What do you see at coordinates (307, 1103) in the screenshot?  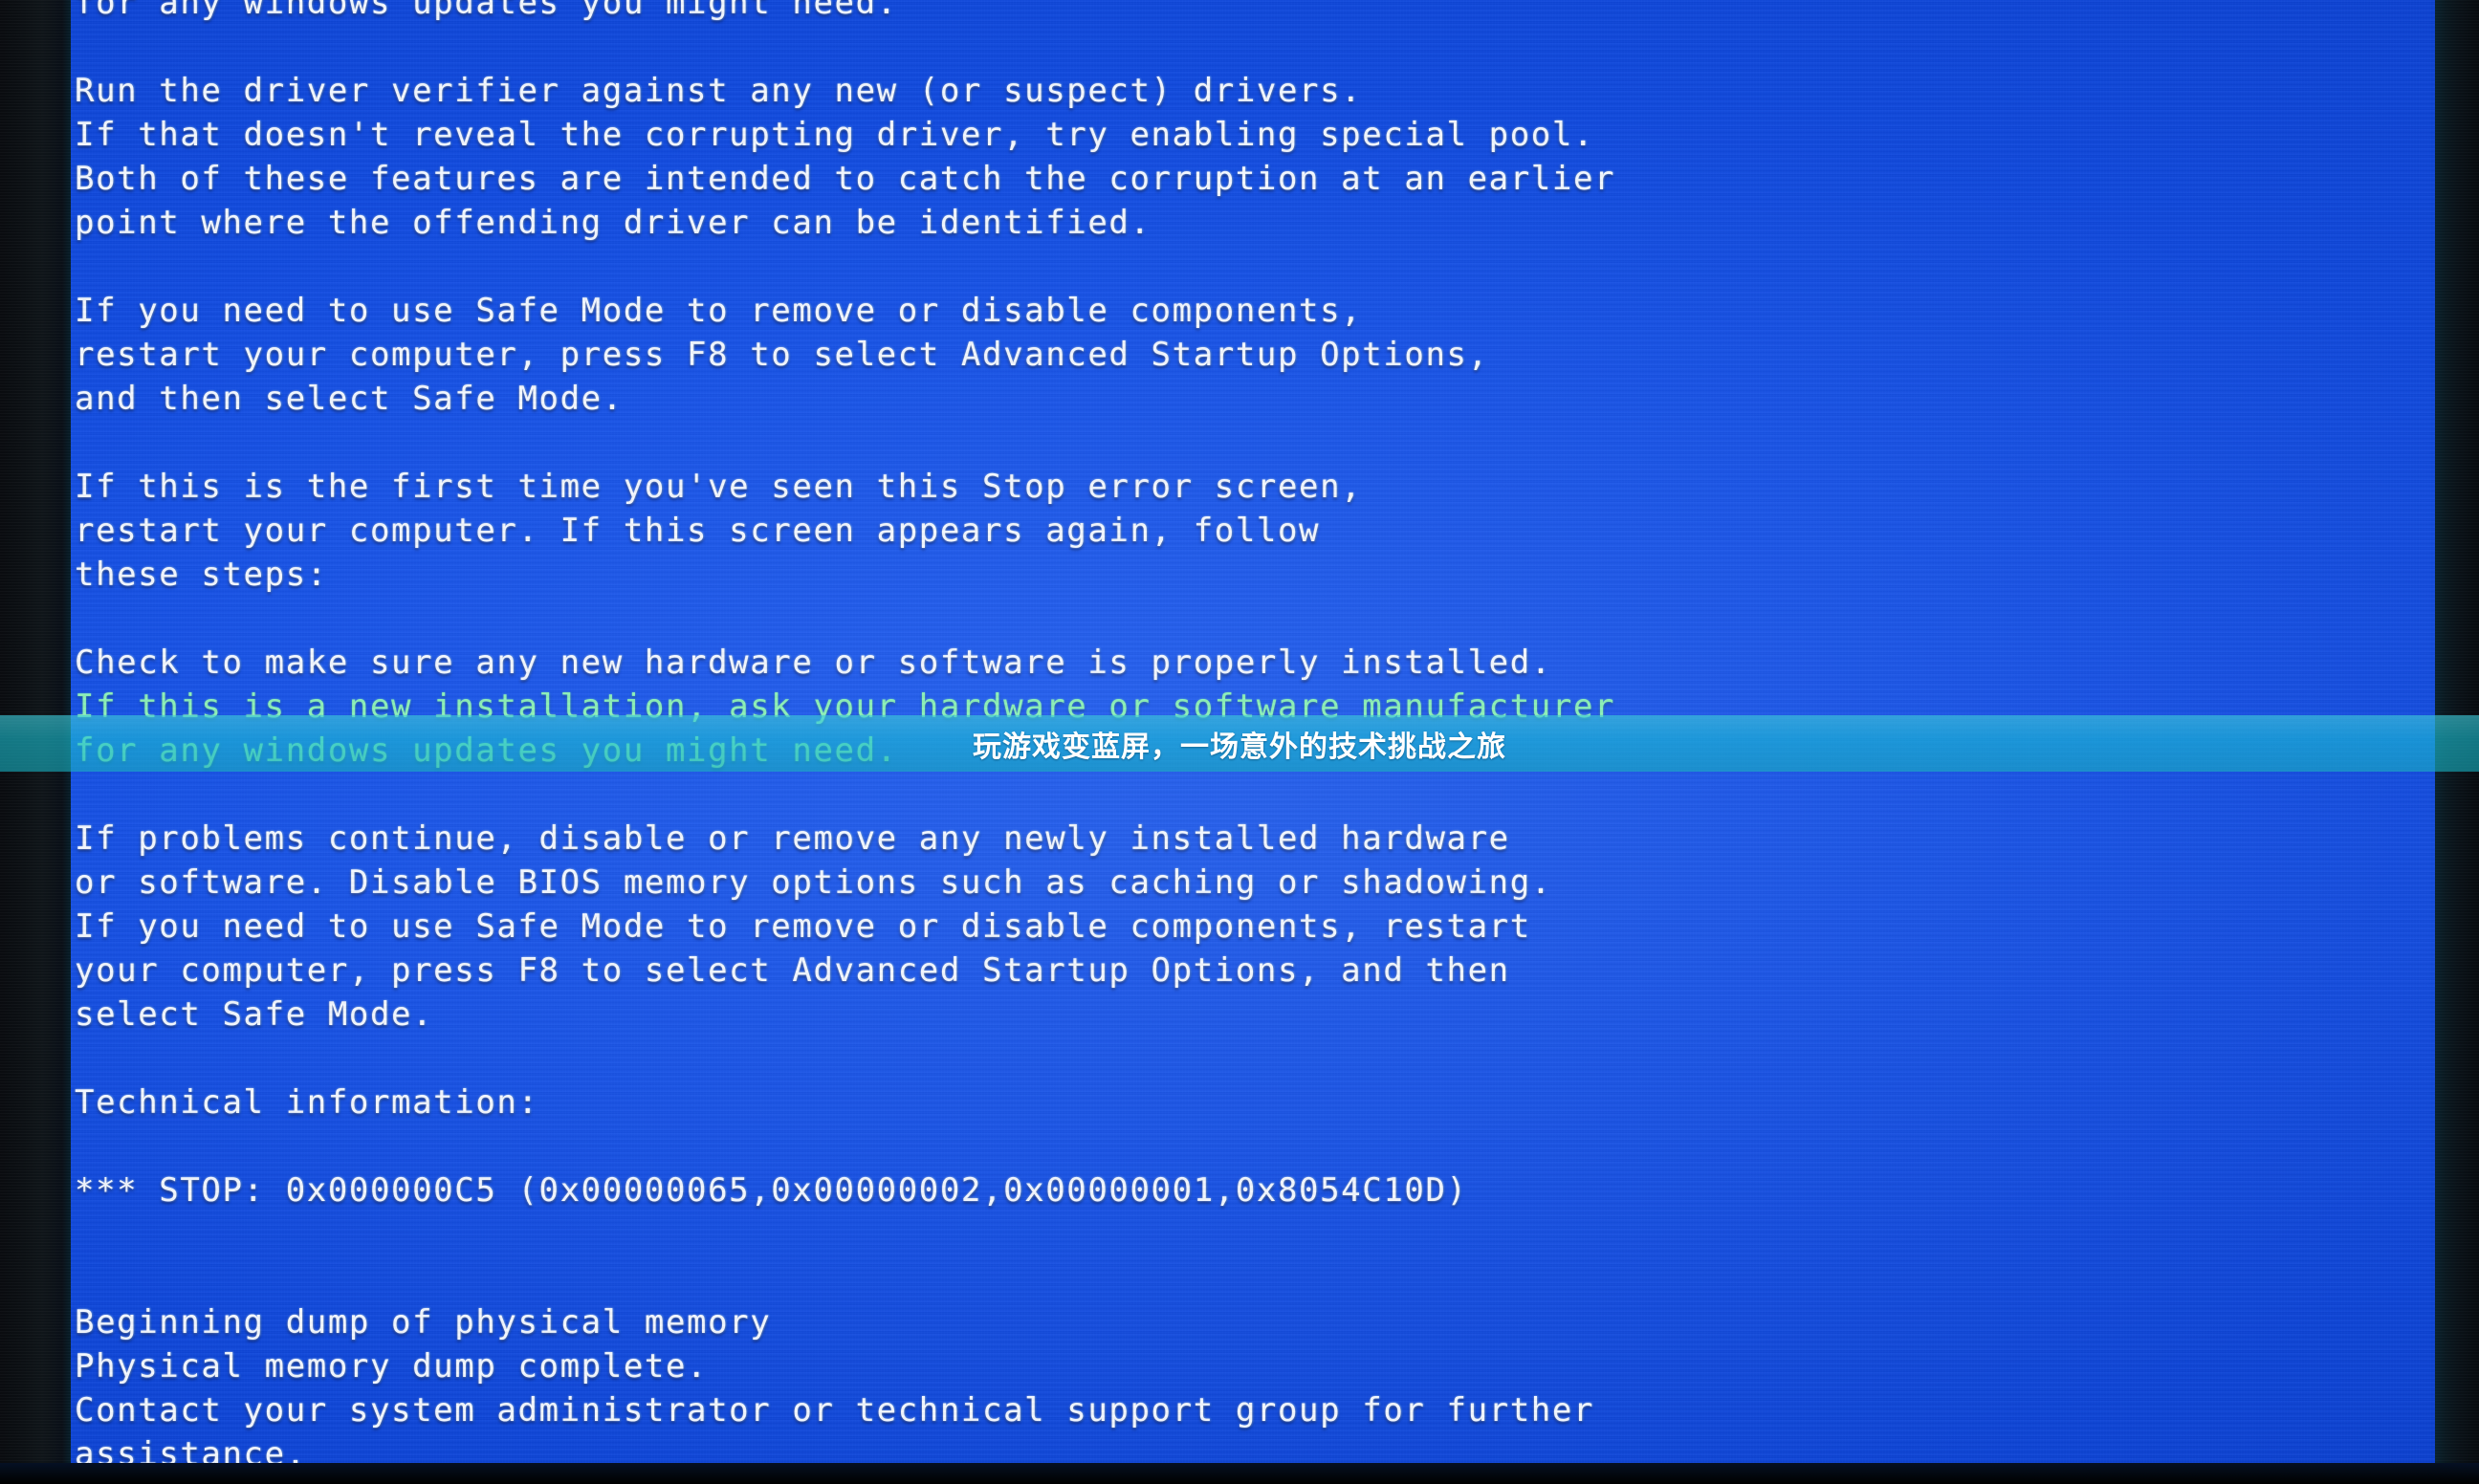 I see `bsod-line: Technical information:` at bounding box center [307, 1103].